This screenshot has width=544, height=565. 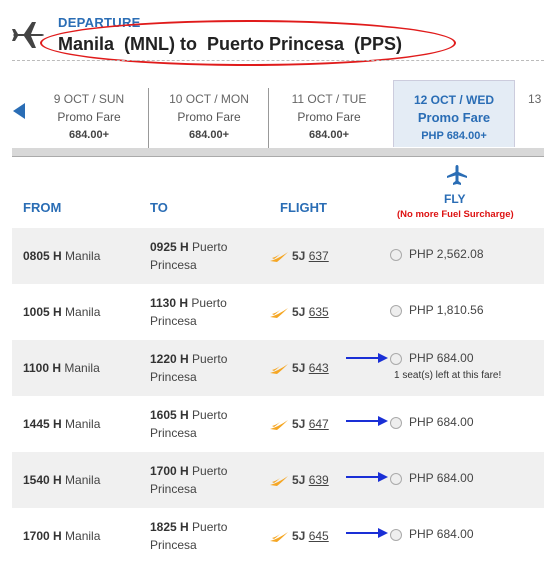 I want to click on departure-info: 1540 H Manila, so click(x=61, y=480).